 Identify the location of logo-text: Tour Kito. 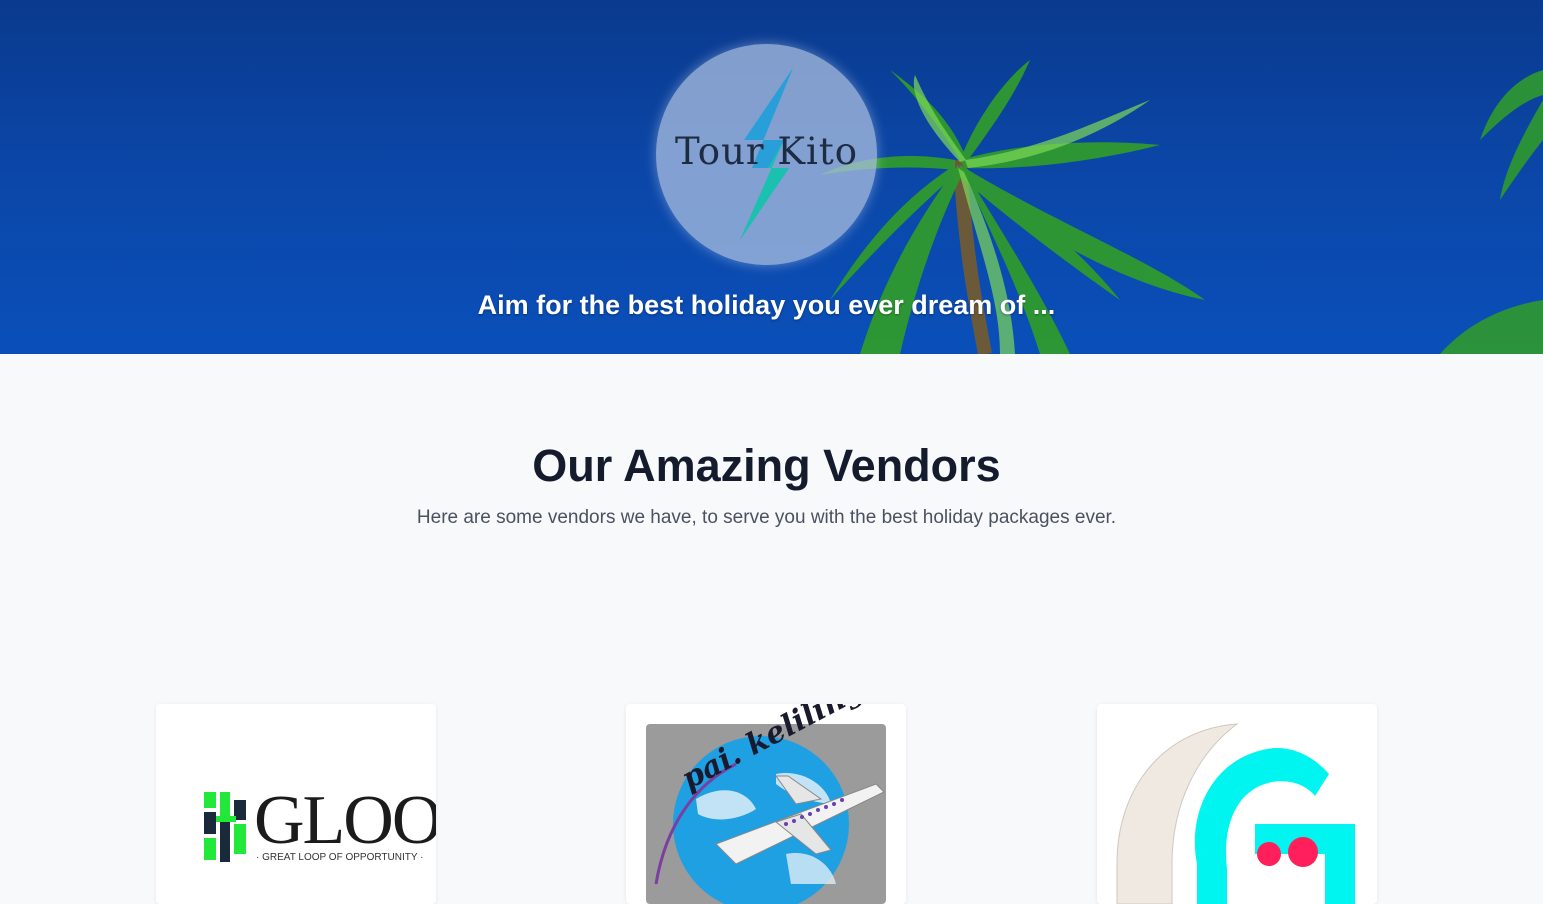
(766, 151).